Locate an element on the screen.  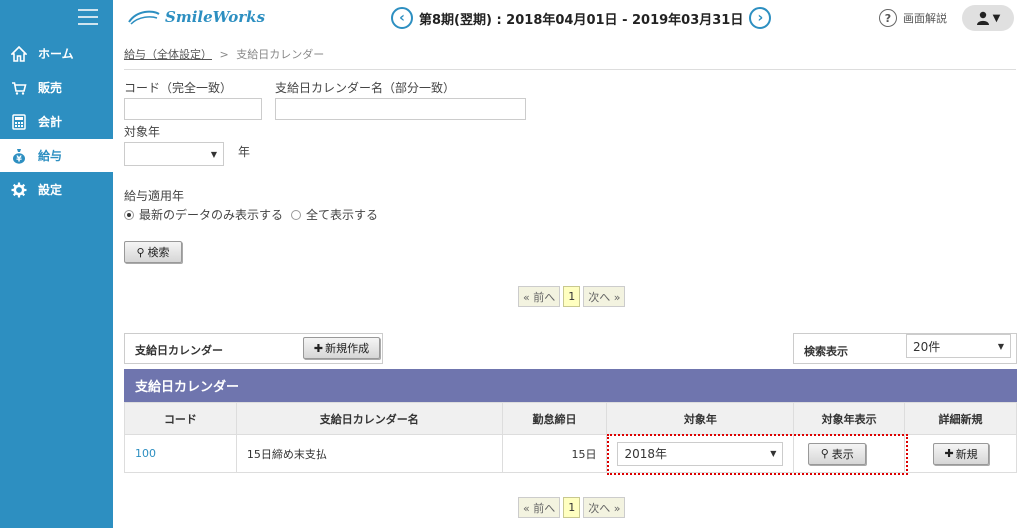
logo-text: SmileWorks is located at coordinates (215, 17).